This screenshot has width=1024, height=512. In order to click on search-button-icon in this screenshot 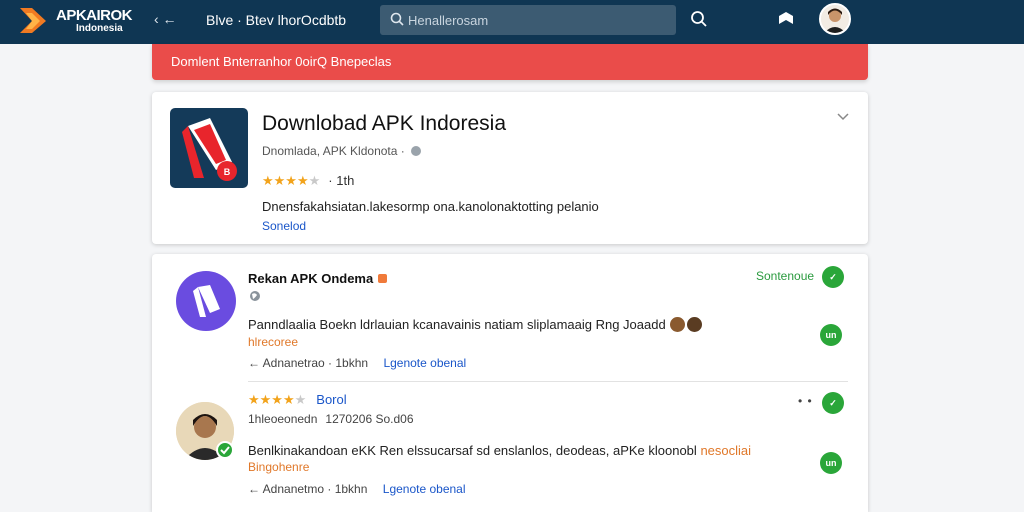, I will do `click(699, 19)`.